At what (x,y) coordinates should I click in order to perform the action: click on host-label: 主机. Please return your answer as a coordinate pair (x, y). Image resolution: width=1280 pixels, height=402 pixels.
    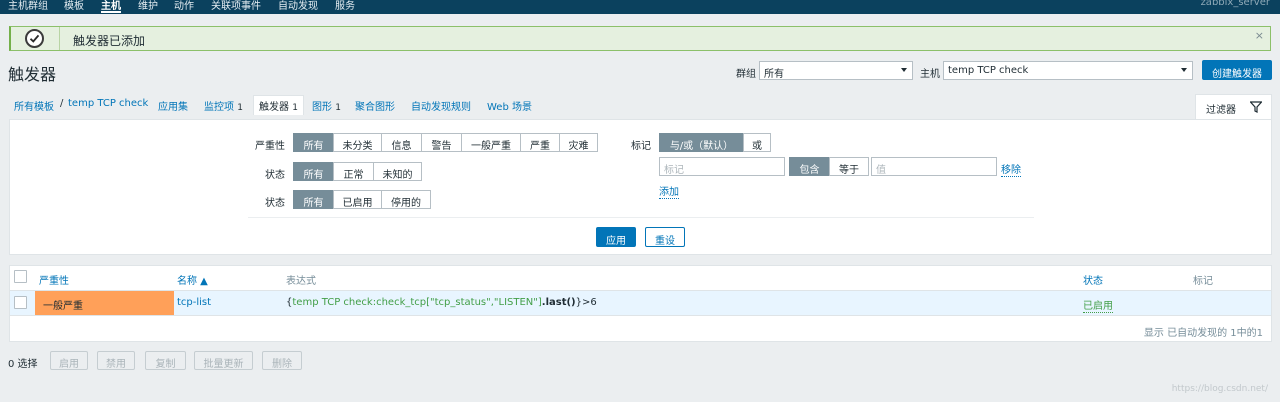
    Looking at the image, I should click on (930, 74).